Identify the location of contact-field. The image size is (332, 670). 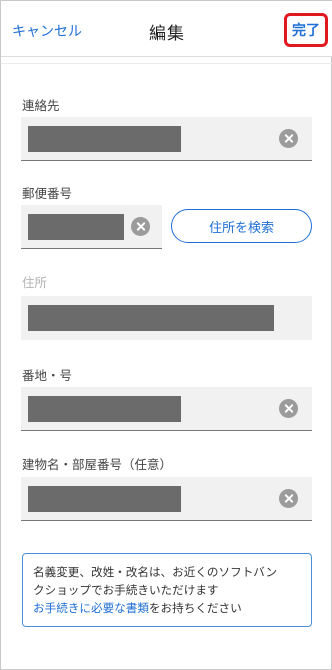
(166, 139).